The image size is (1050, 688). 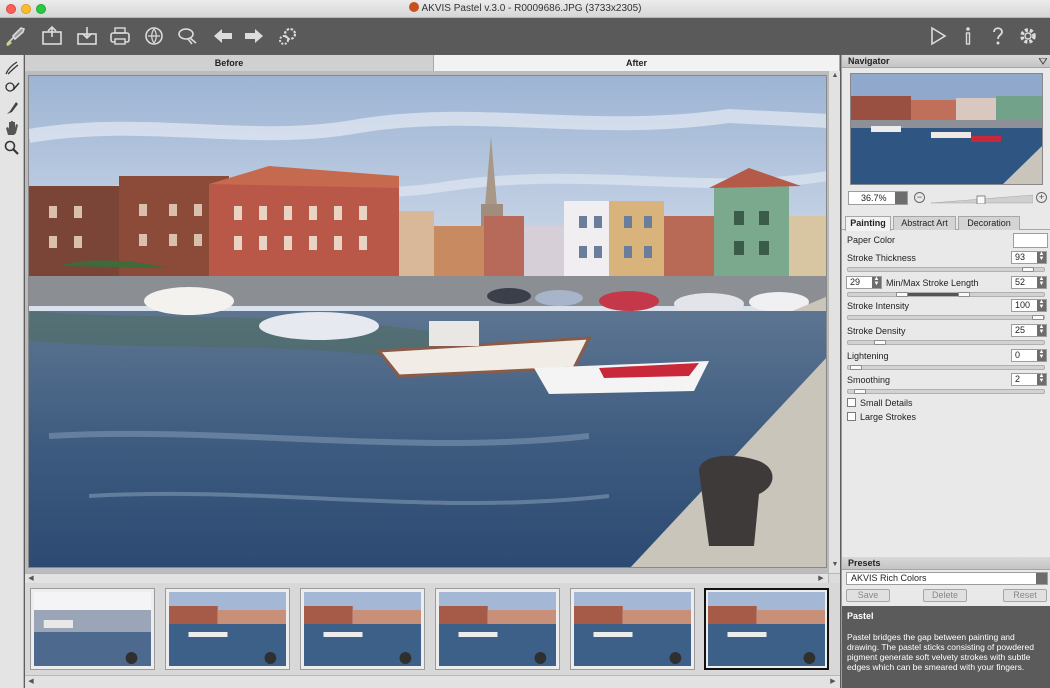 I want to click on batch-icon, so click(x=188, y=36).